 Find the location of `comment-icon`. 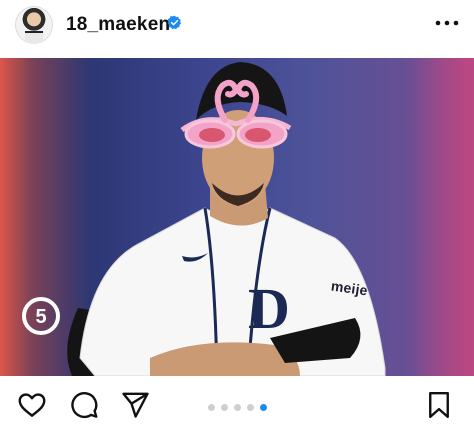

comment-icon is located at coordinates (84, 405).